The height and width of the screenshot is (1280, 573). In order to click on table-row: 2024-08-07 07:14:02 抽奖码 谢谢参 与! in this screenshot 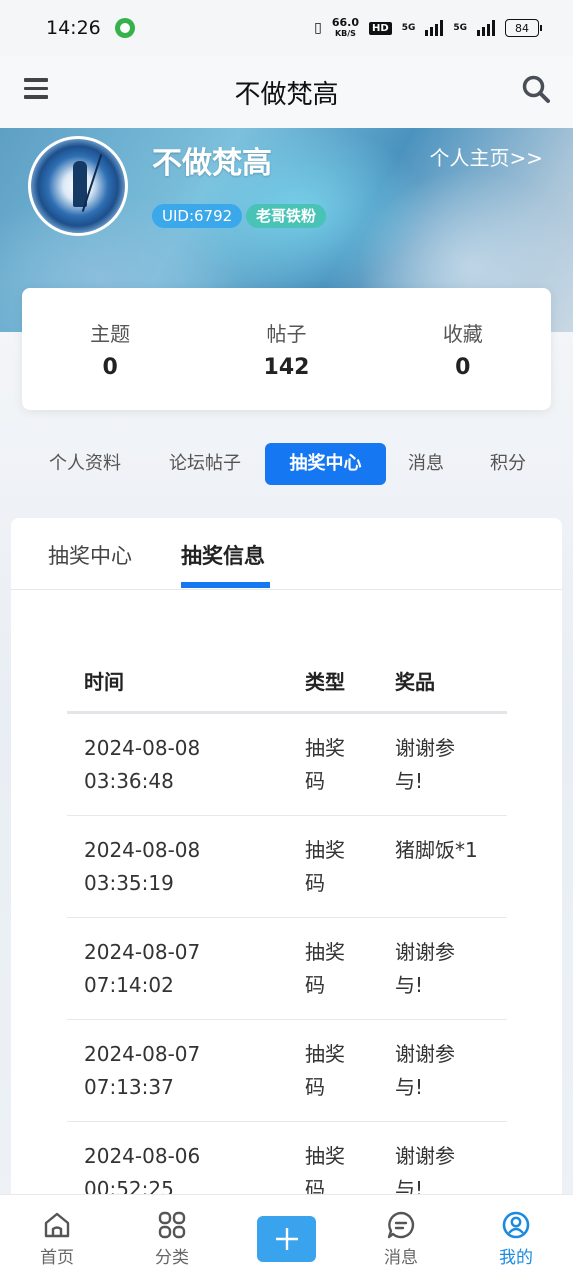, I will do `click(287, 969)`.